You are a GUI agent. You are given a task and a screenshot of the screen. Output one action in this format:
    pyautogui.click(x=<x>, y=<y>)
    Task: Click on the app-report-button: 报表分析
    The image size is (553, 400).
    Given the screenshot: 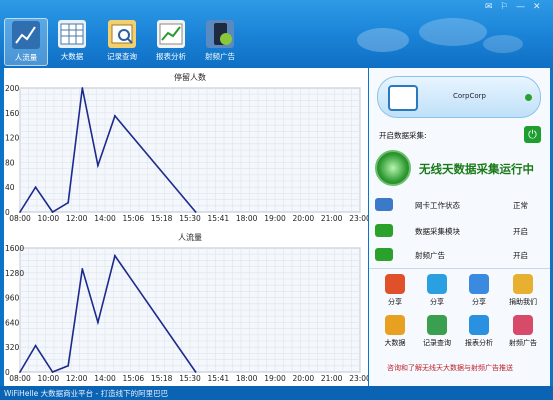 What is the action you would take?
    pyautogui.click(x=479, y=333)
    